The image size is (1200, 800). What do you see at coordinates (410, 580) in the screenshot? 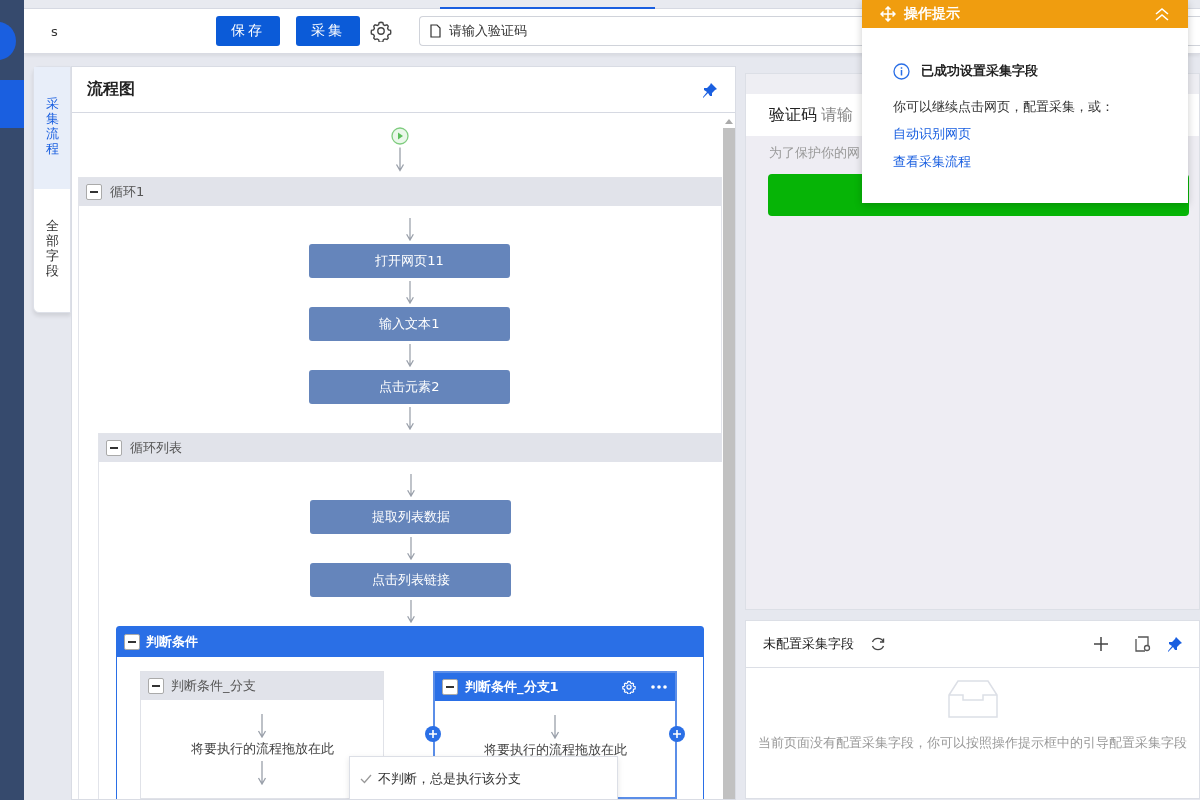
I see `flow-step: 点击列表链接` at bounding box center [410, 580].